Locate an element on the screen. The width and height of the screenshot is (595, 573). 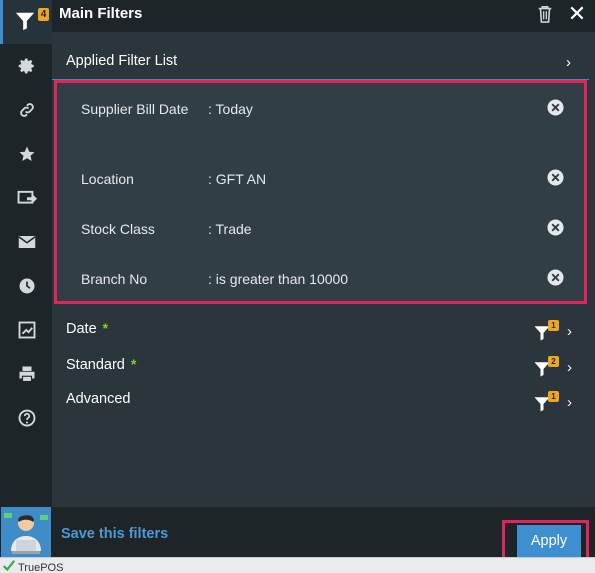
section-label: Date * is located at coordinates (87, 328).